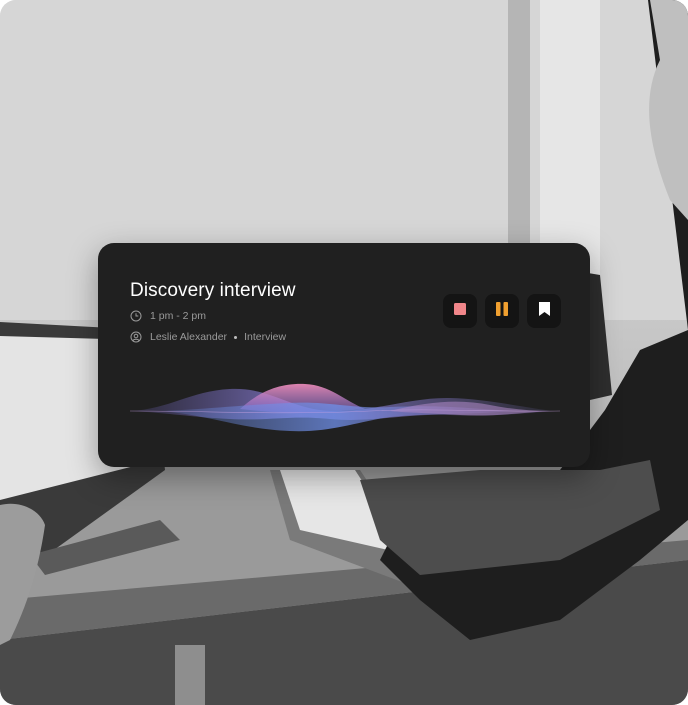  What do you see at coordinates (136, 316) in the screenshot?
I see `clock-icon` at bounding box center [136, 316].